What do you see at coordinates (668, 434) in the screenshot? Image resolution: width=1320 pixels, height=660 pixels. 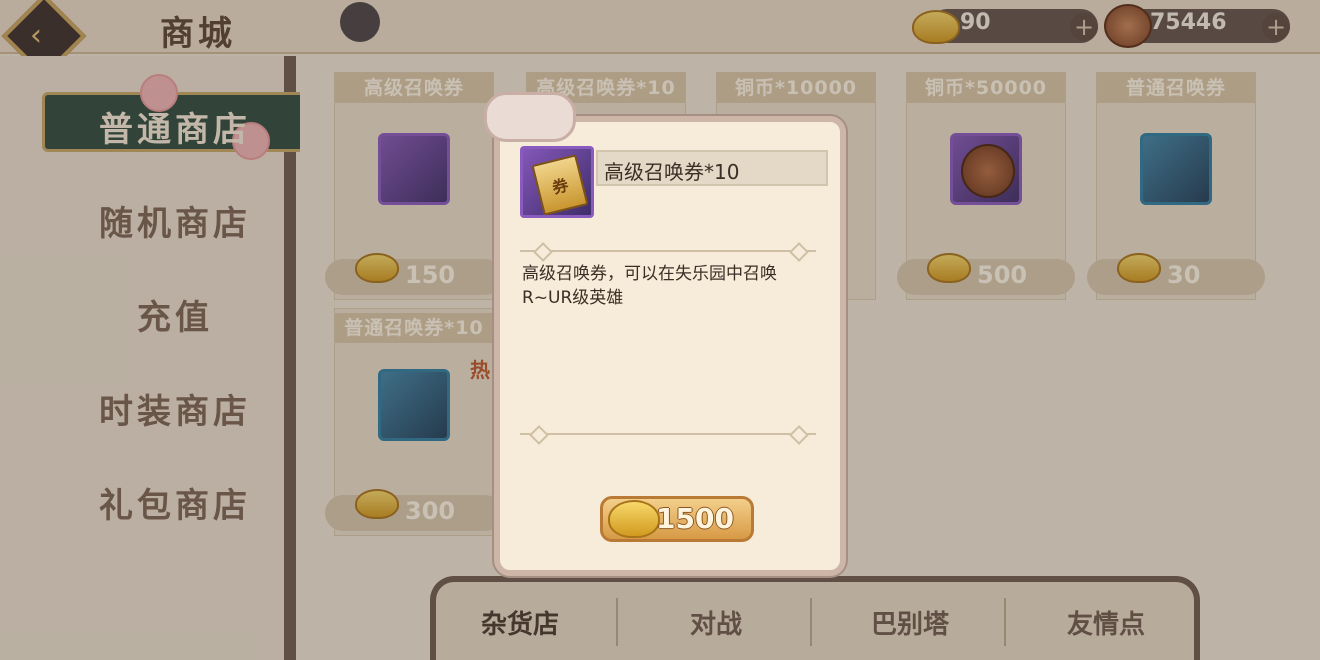 I see `popup-divider-bottom` at bounding box center [668, 434].